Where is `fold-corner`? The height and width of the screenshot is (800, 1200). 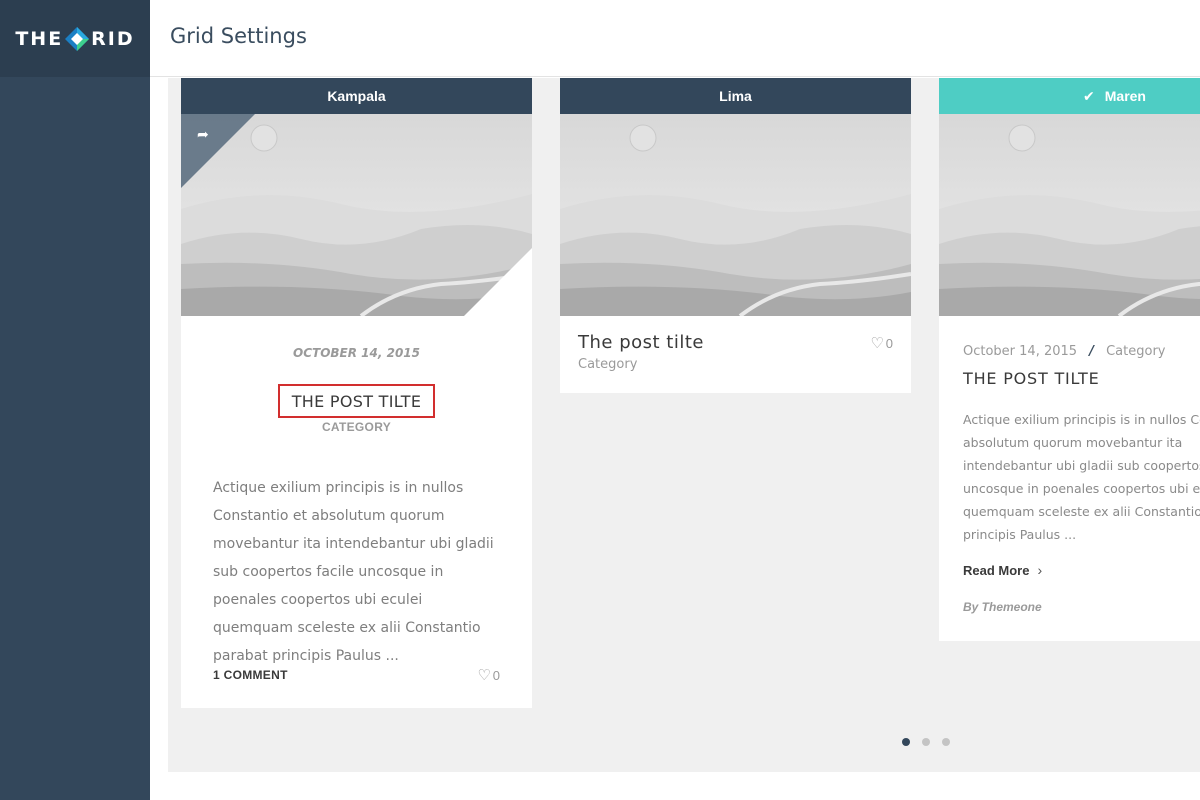 fold-corner is located at coordinates (498, 282).